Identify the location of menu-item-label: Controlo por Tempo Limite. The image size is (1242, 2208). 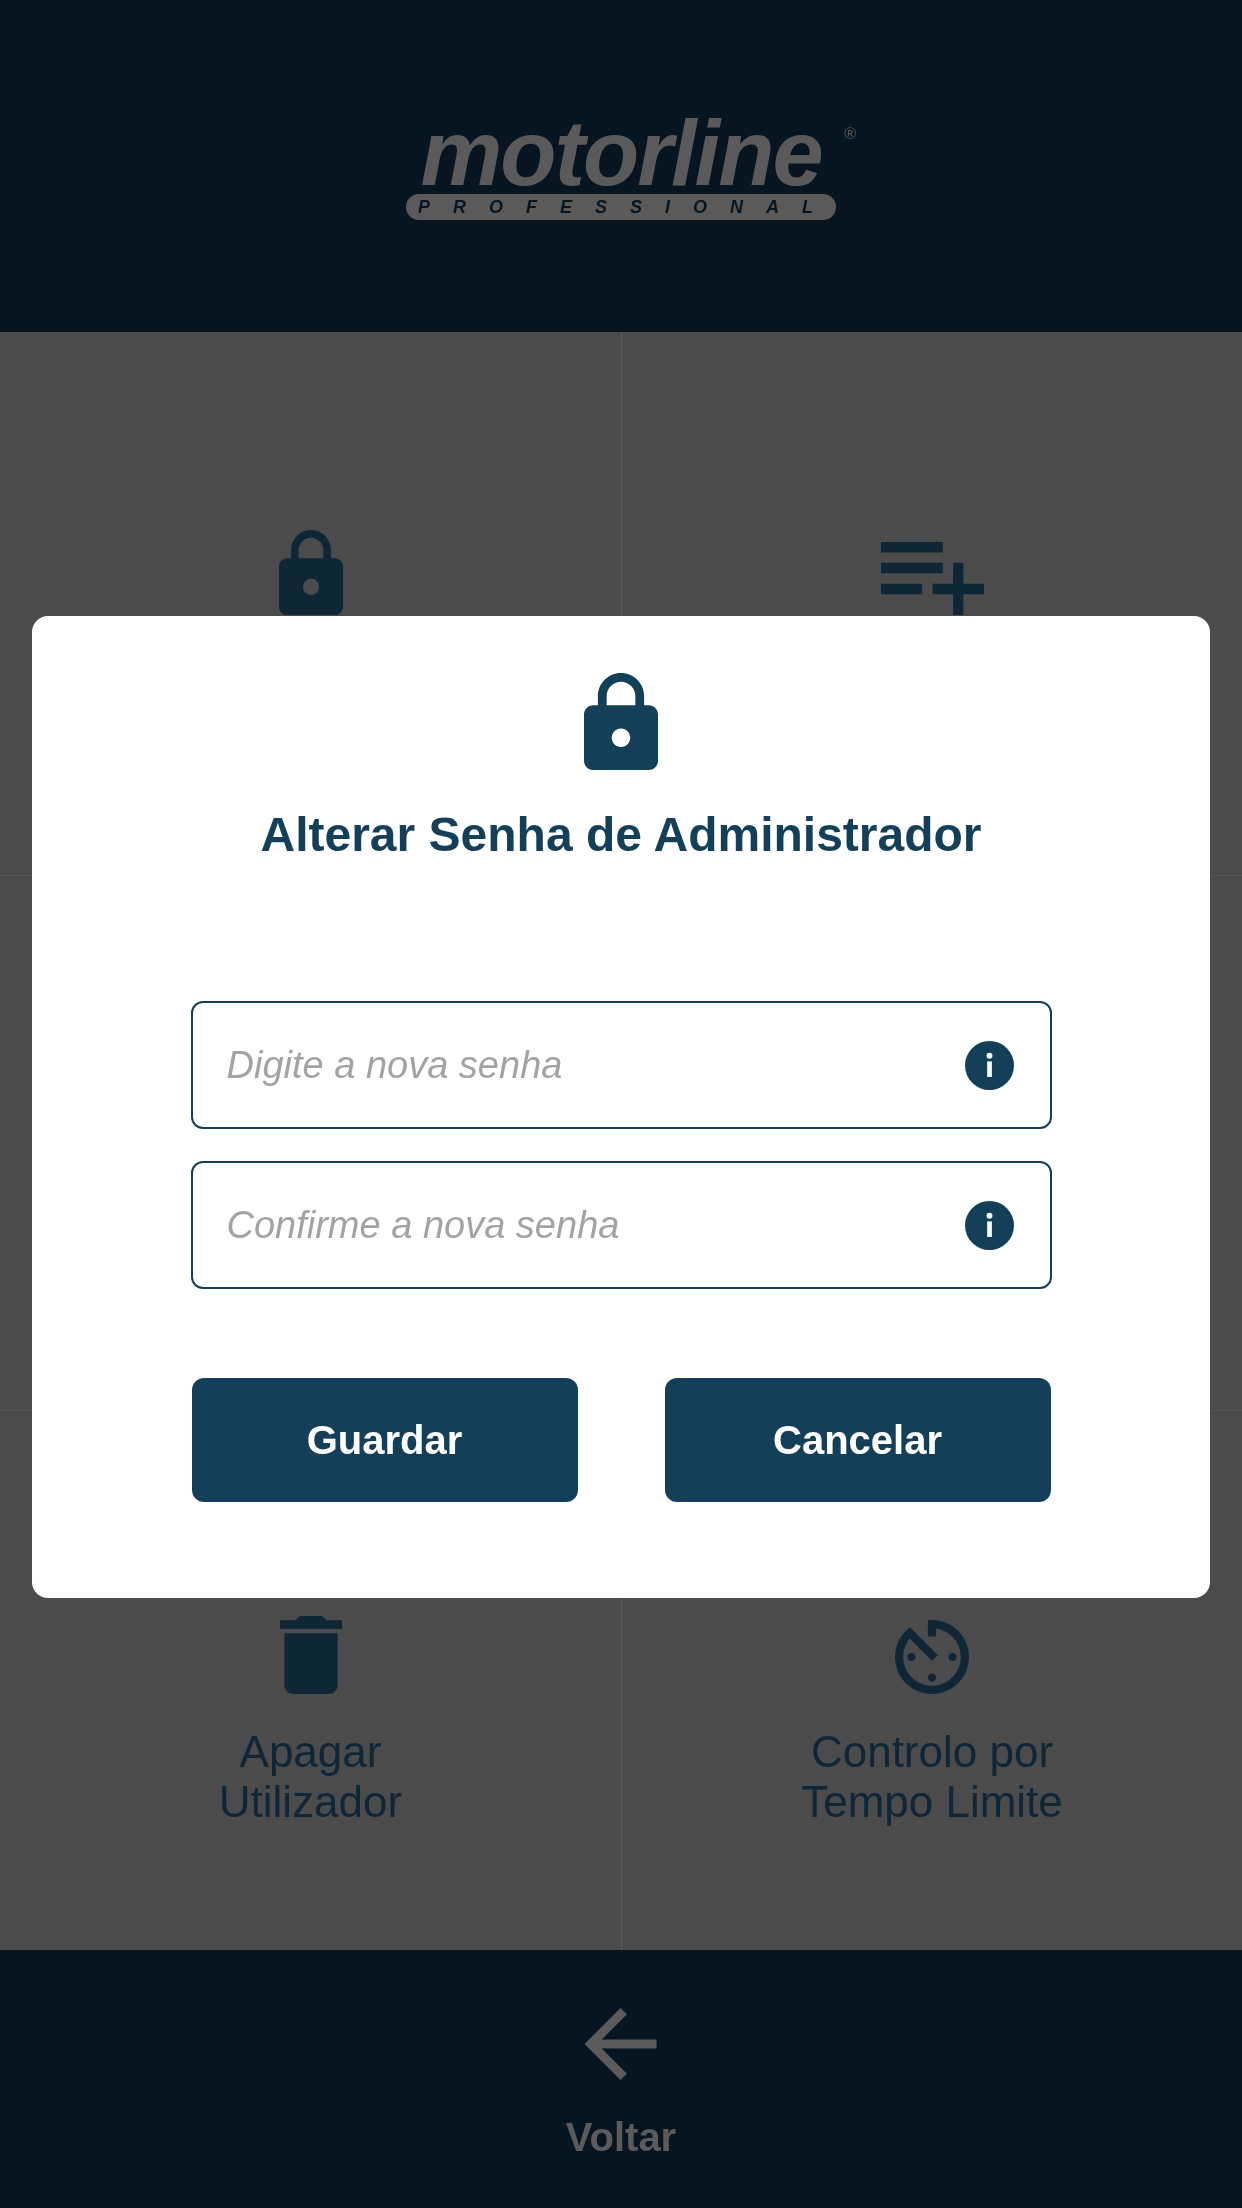
(932, 1777).